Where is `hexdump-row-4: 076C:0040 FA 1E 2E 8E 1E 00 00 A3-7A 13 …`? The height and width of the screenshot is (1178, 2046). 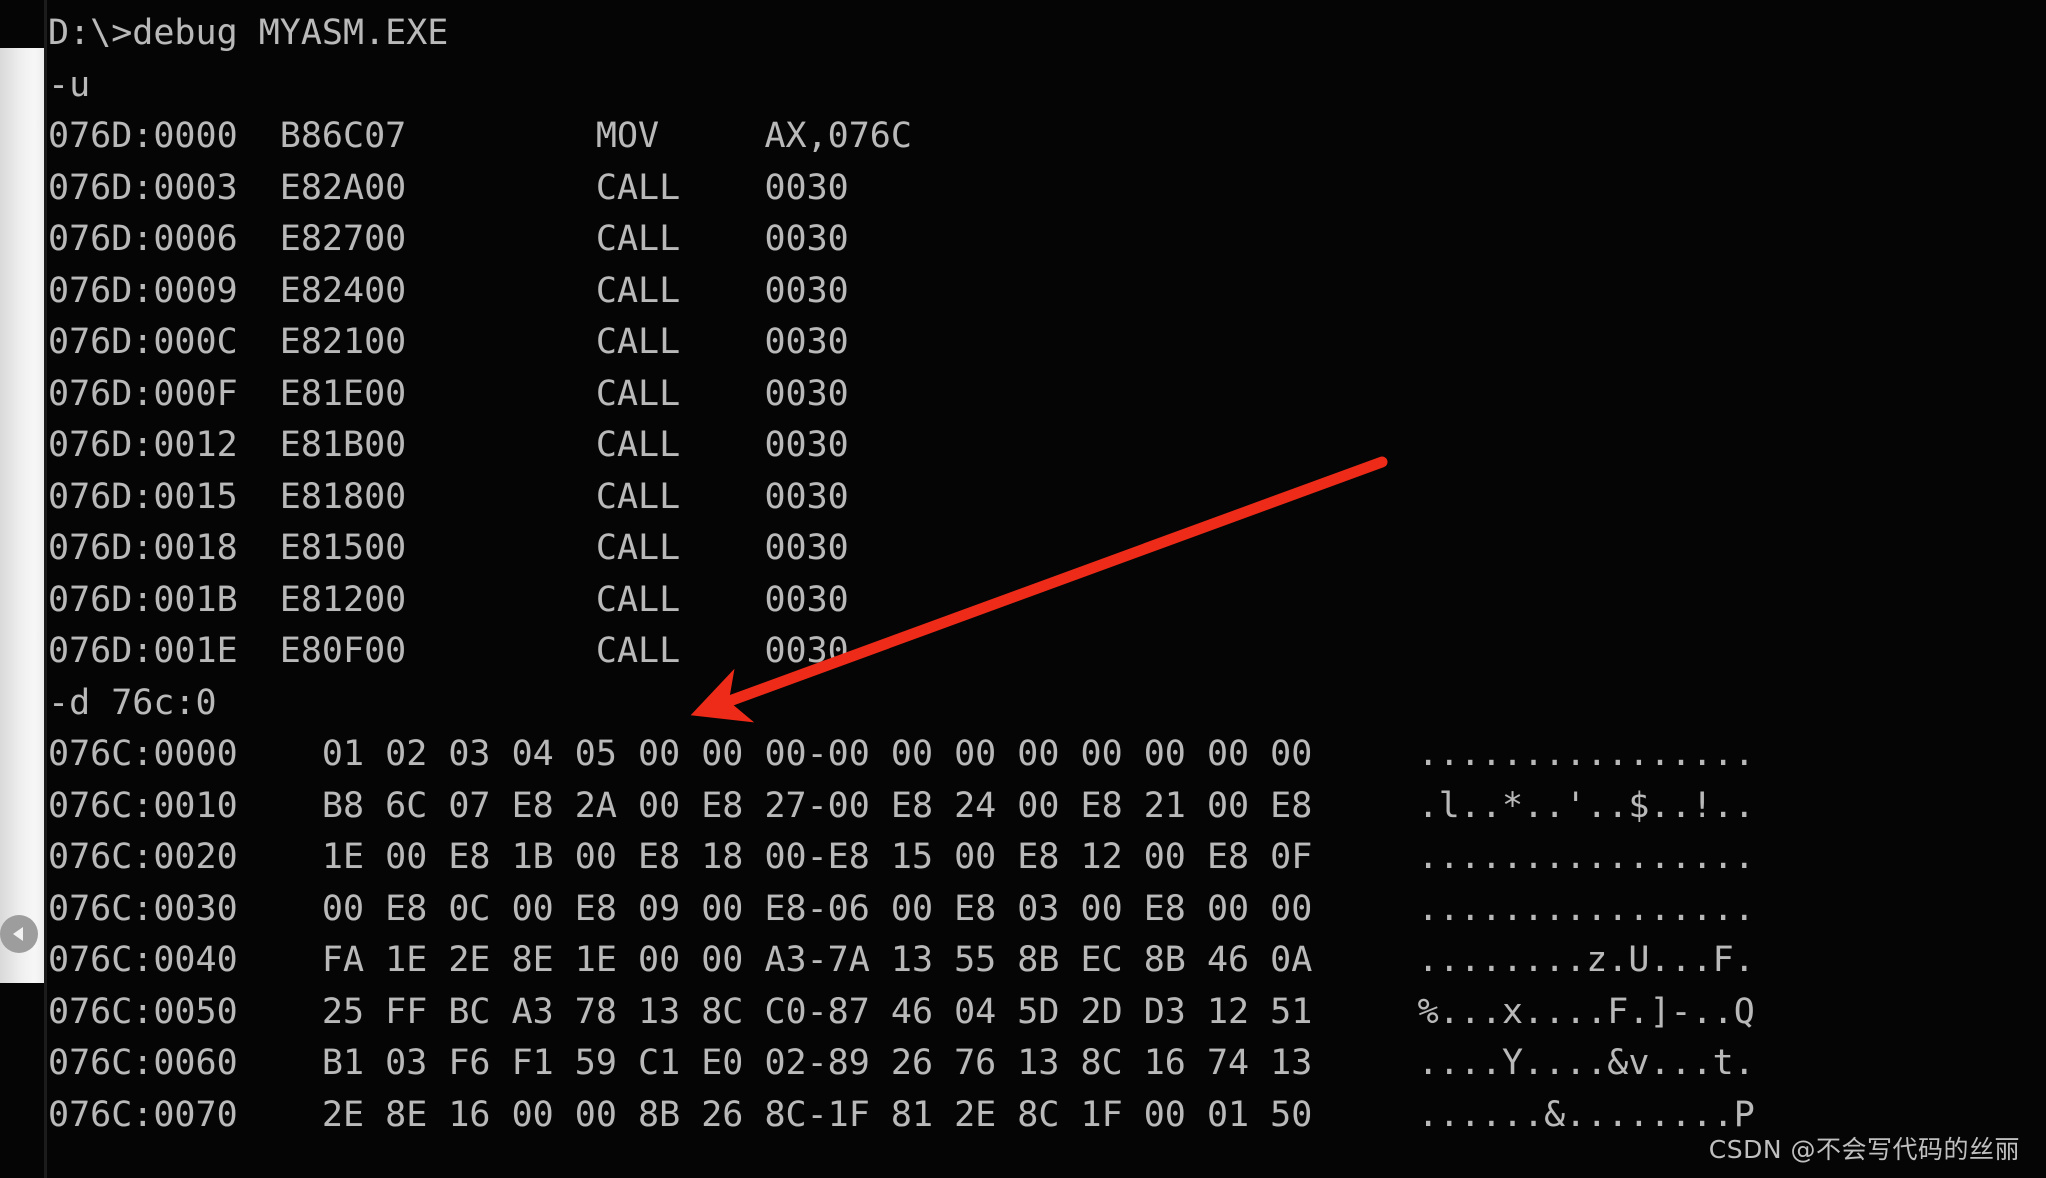
hexdump-row-4: 076C:0040 FA 1E 2E 8E 1E 00 00 A3-7A 13 … is located at coordinates (901, 960).